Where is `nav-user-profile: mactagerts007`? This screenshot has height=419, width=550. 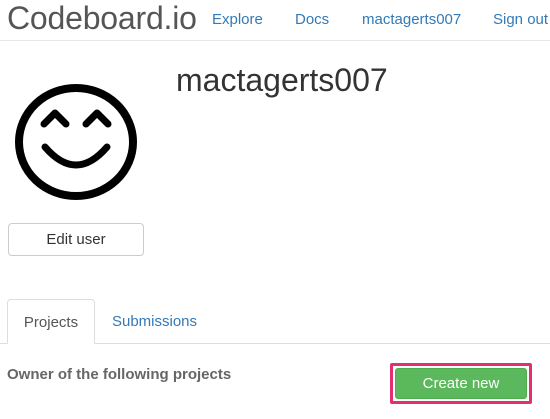 nav-user-profile: mactagerts007 is located at coordinates (411, 20).